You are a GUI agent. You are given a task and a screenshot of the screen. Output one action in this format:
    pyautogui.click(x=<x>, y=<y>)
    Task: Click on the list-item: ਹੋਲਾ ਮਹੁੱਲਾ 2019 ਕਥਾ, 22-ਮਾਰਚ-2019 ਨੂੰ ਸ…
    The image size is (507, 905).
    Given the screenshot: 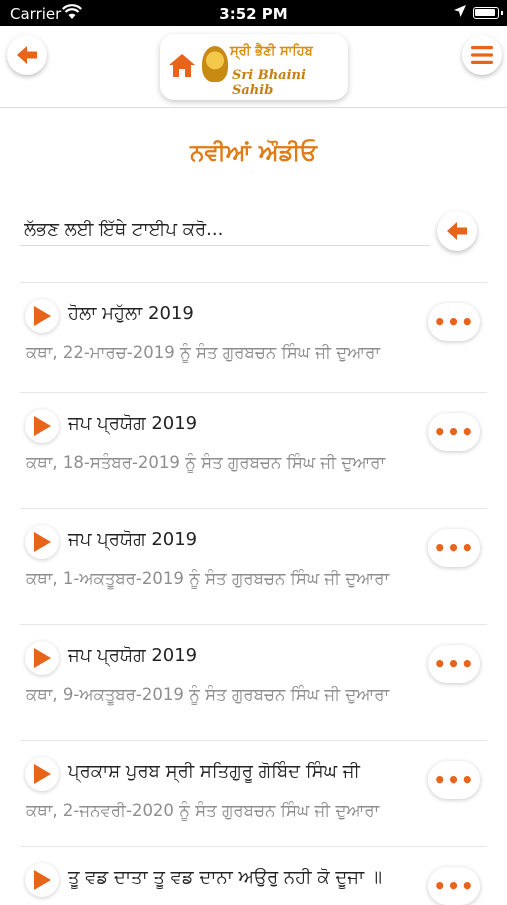 What is the action you would take?
    pyautogui.click(x=253, y=337)
    